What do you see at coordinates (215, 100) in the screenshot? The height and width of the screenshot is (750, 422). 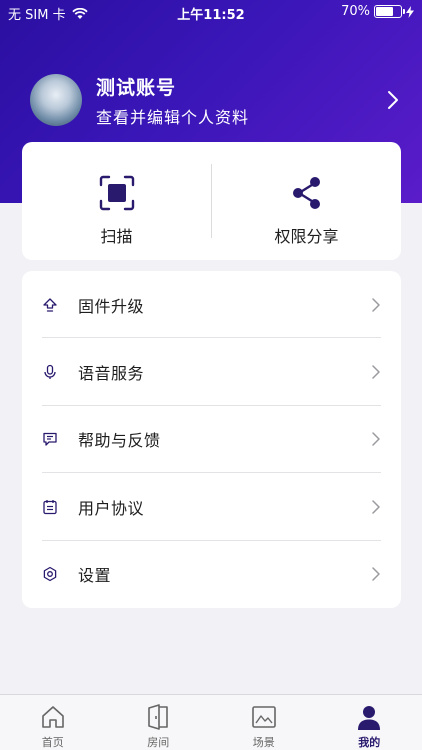 I see `profile-row: 测试账号 查看并编辑个人资料` at bounding box center [215, 100].